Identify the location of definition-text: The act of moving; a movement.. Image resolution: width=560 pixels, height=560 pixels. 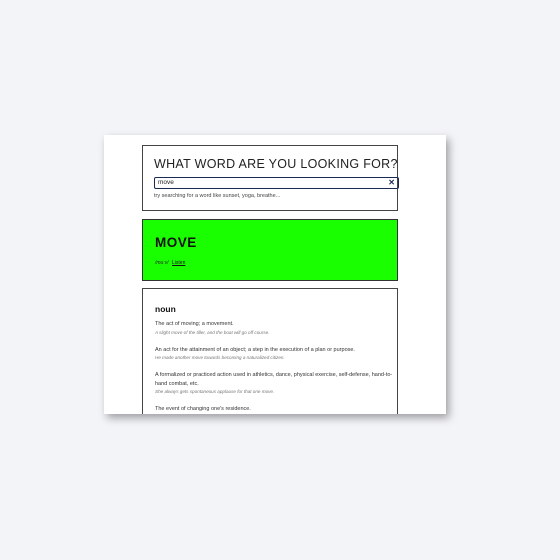
(194, 324).